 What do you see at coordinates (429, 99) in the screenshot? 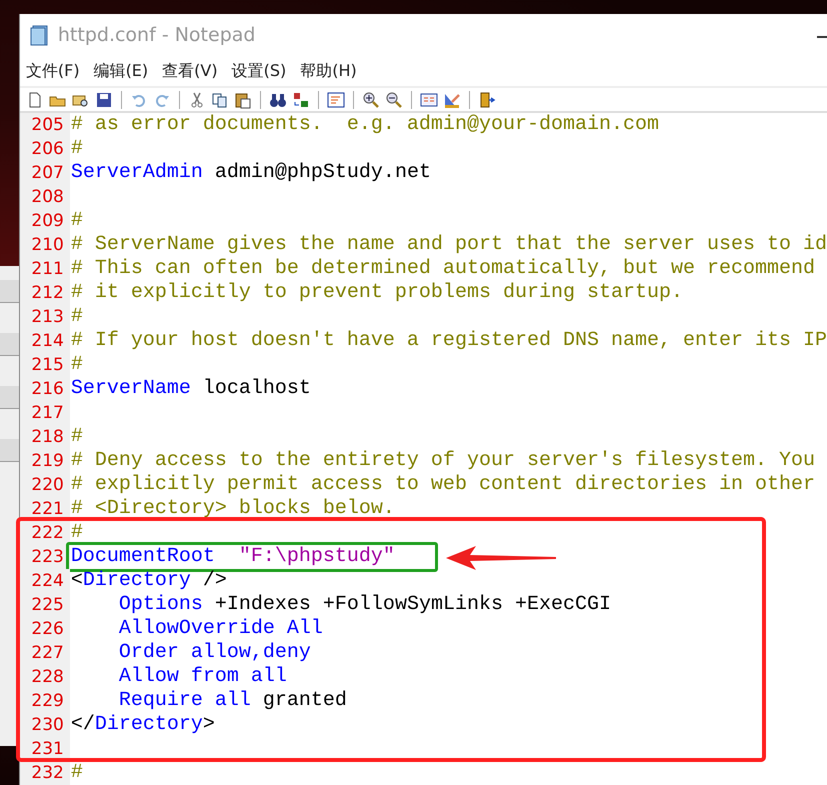
I see `window-settings-icon` at bounding box center [429, 99].